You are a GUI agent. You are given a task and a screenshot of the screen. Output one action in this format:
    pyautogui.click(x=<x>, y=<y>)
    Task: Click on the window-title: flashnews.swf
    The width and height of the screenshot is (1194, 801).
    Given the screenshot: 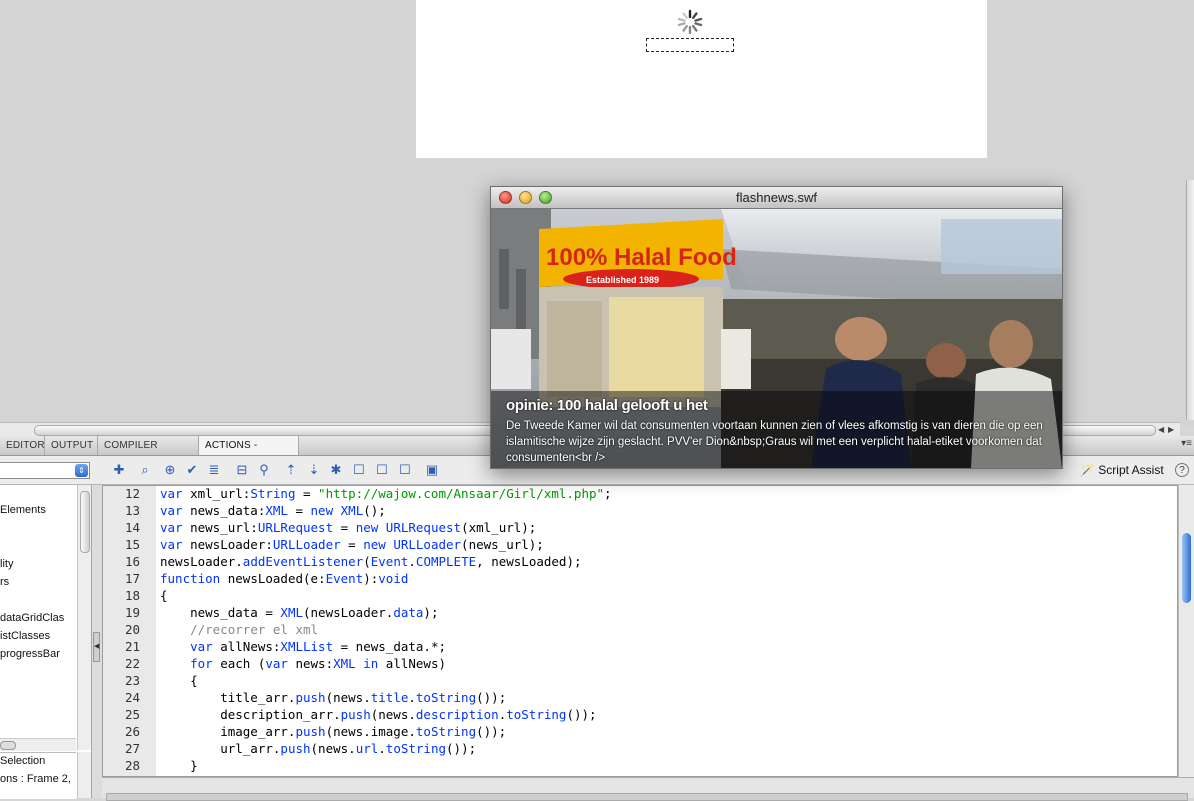 What is the action you would take?
    pyautogui.click(x=776, y=197)
    